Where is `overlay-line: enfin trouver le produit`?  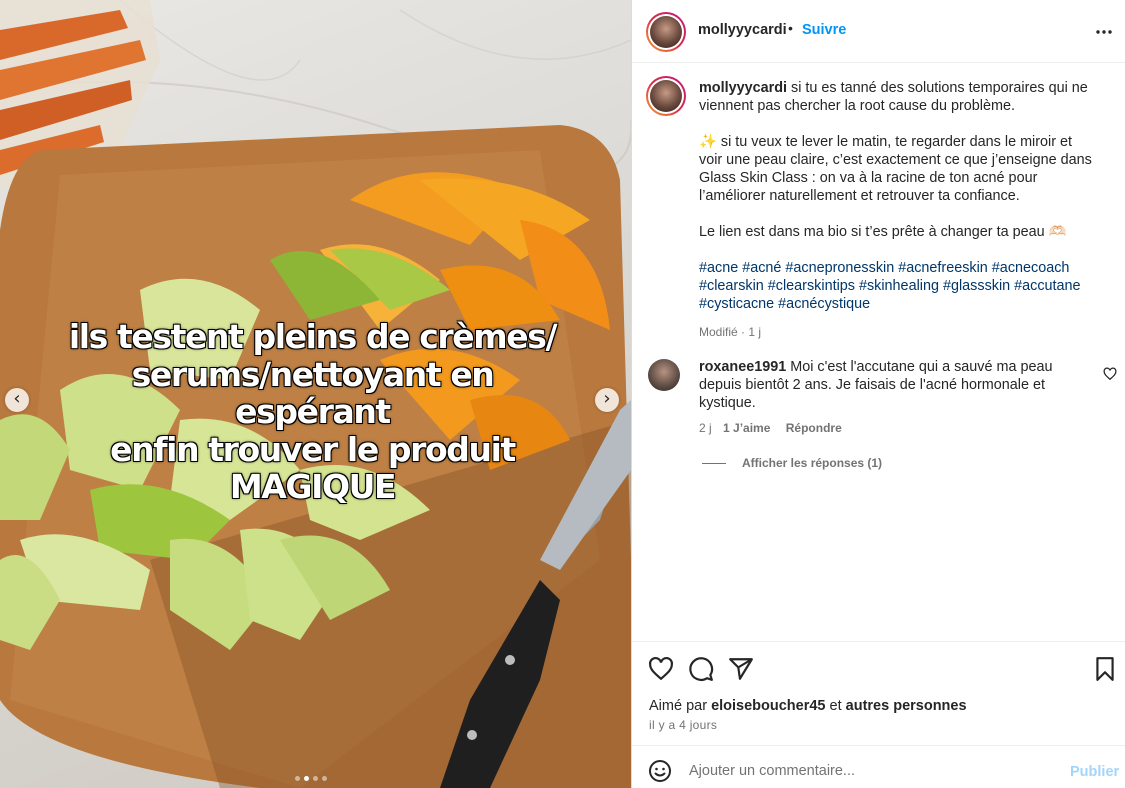
overlay-line: enfin trouver le produit is located at coordinates (313, 449).